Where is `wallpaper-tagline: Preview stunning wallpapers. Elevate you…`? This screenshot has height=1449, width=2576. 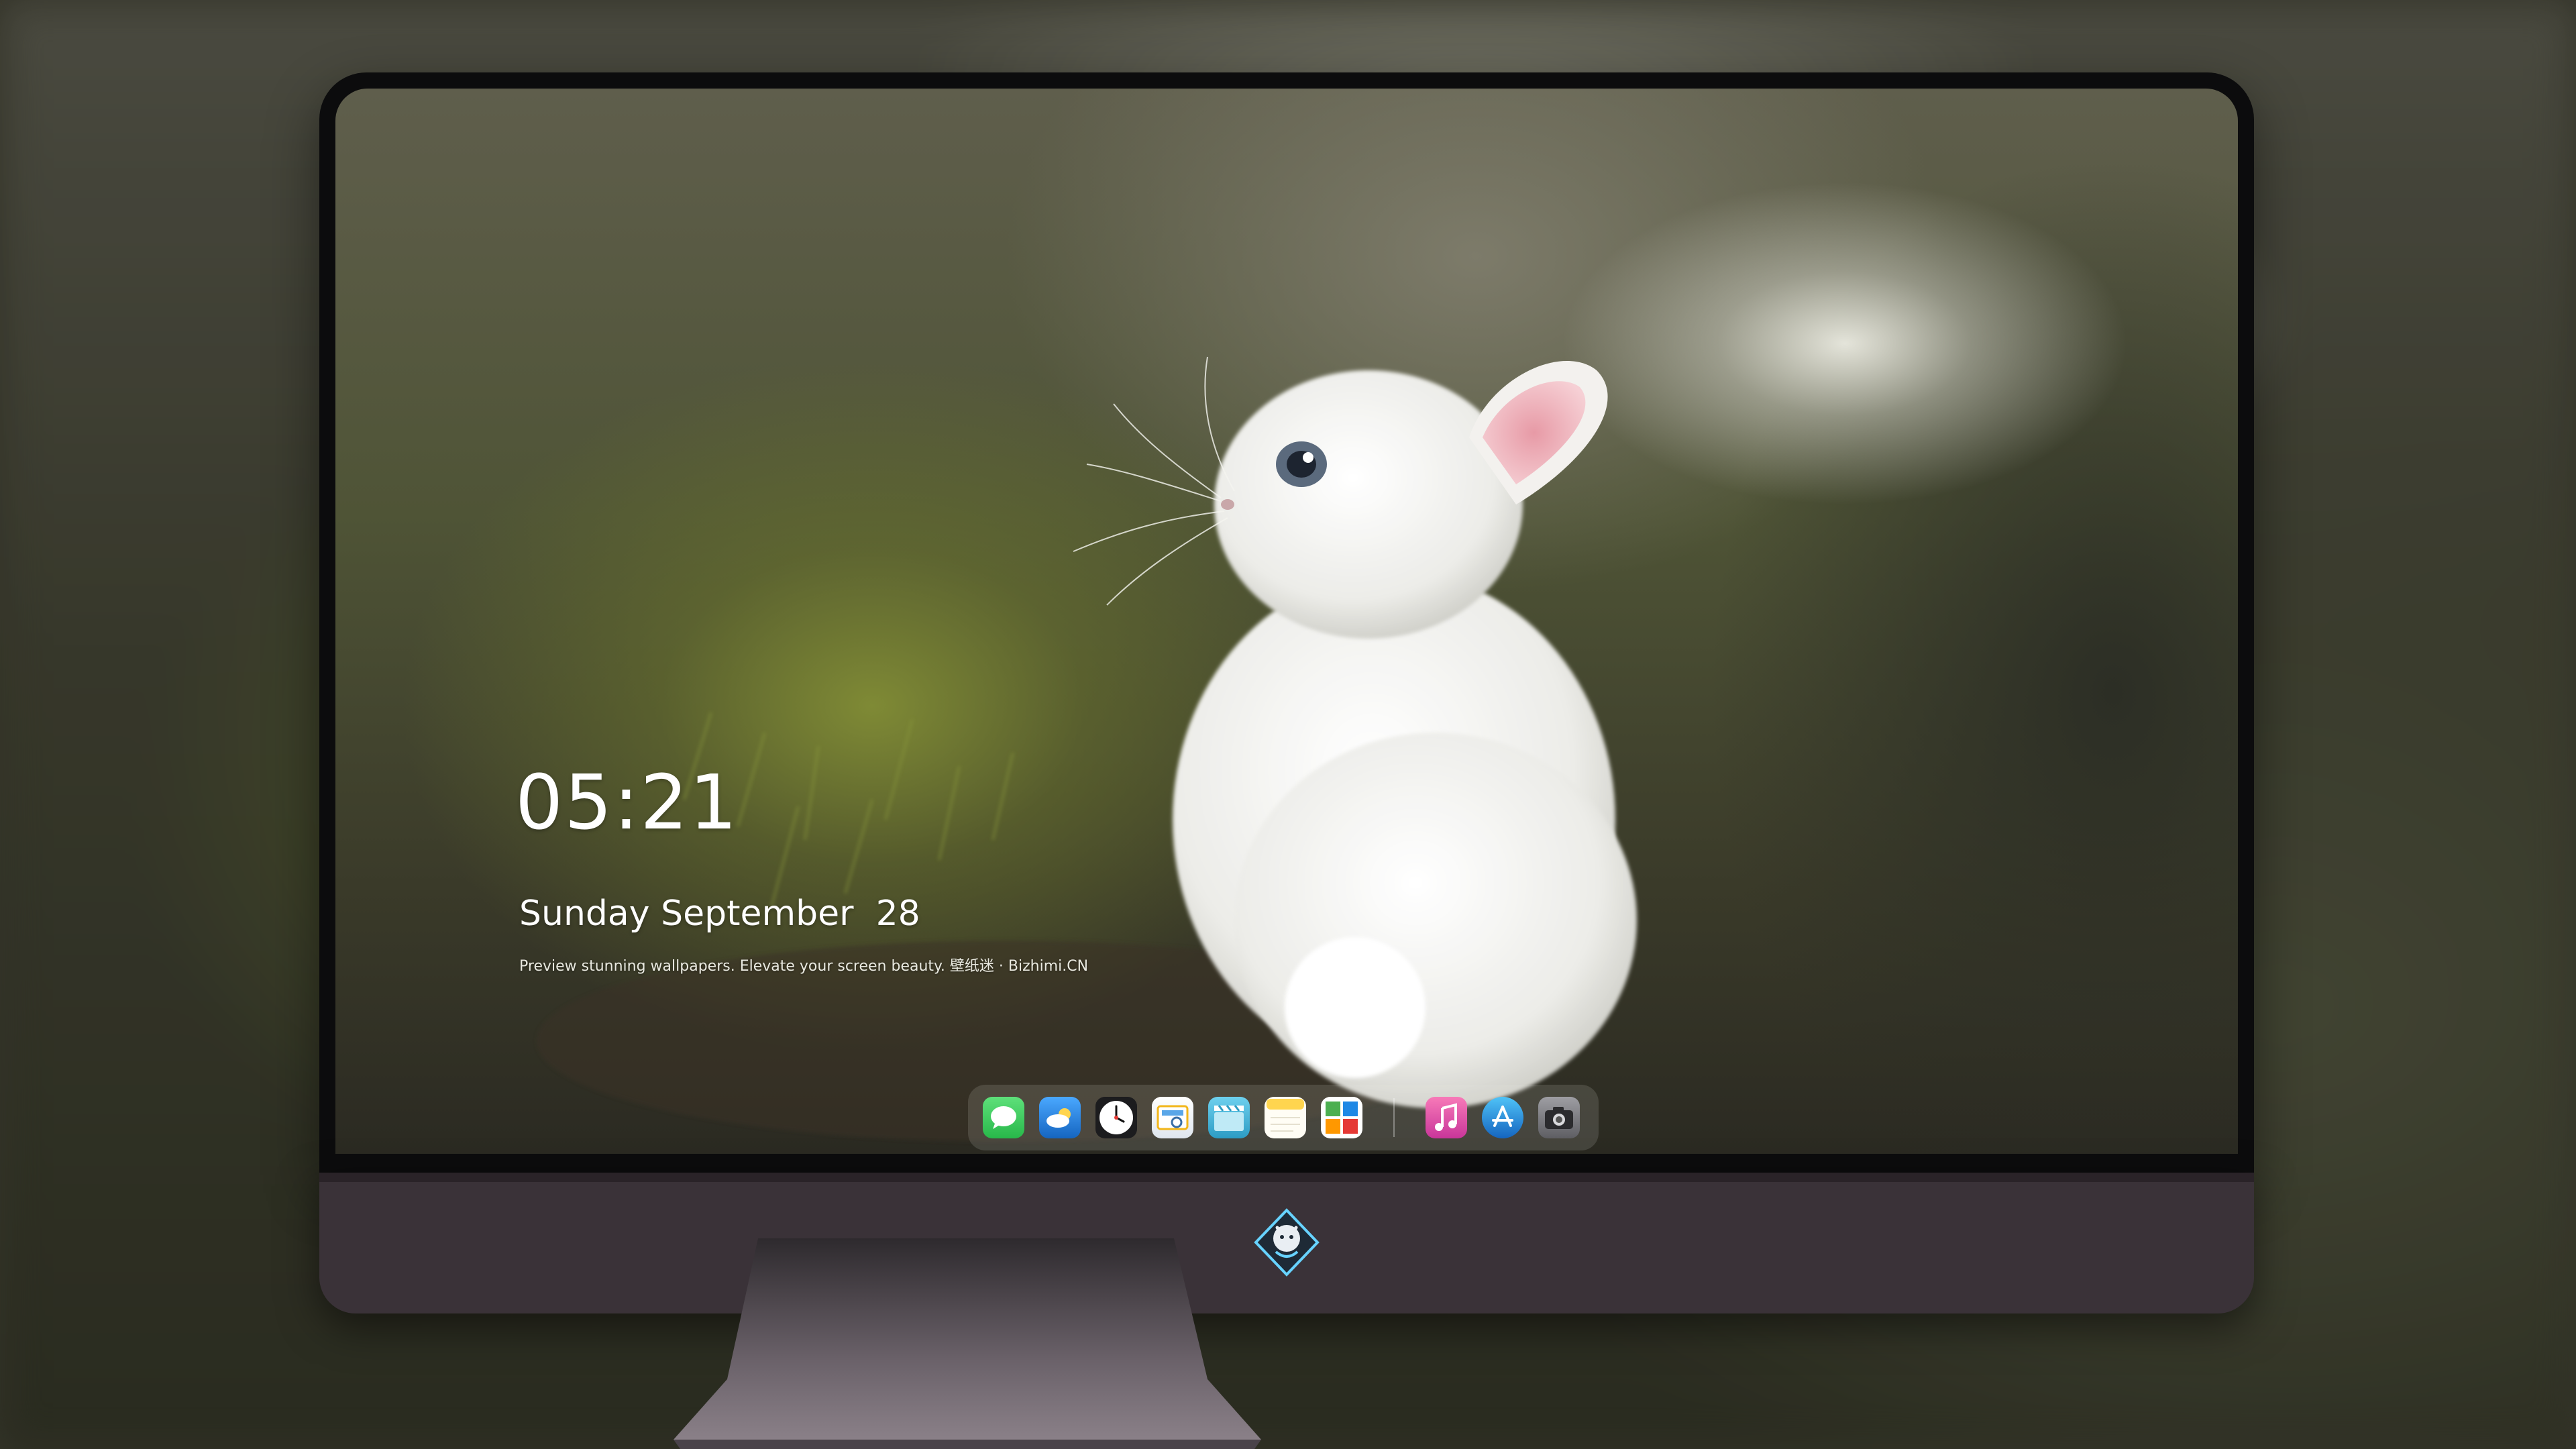
wallpaper-tagline: Preview stunning wallpapers. Elevate you… is located at coordinates (804, 966).